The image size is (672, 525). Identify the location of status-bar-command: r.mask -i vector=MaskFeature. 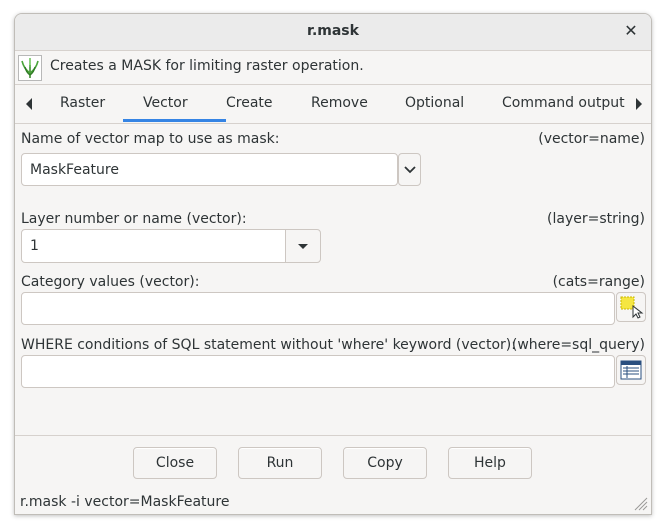
(125, 502).